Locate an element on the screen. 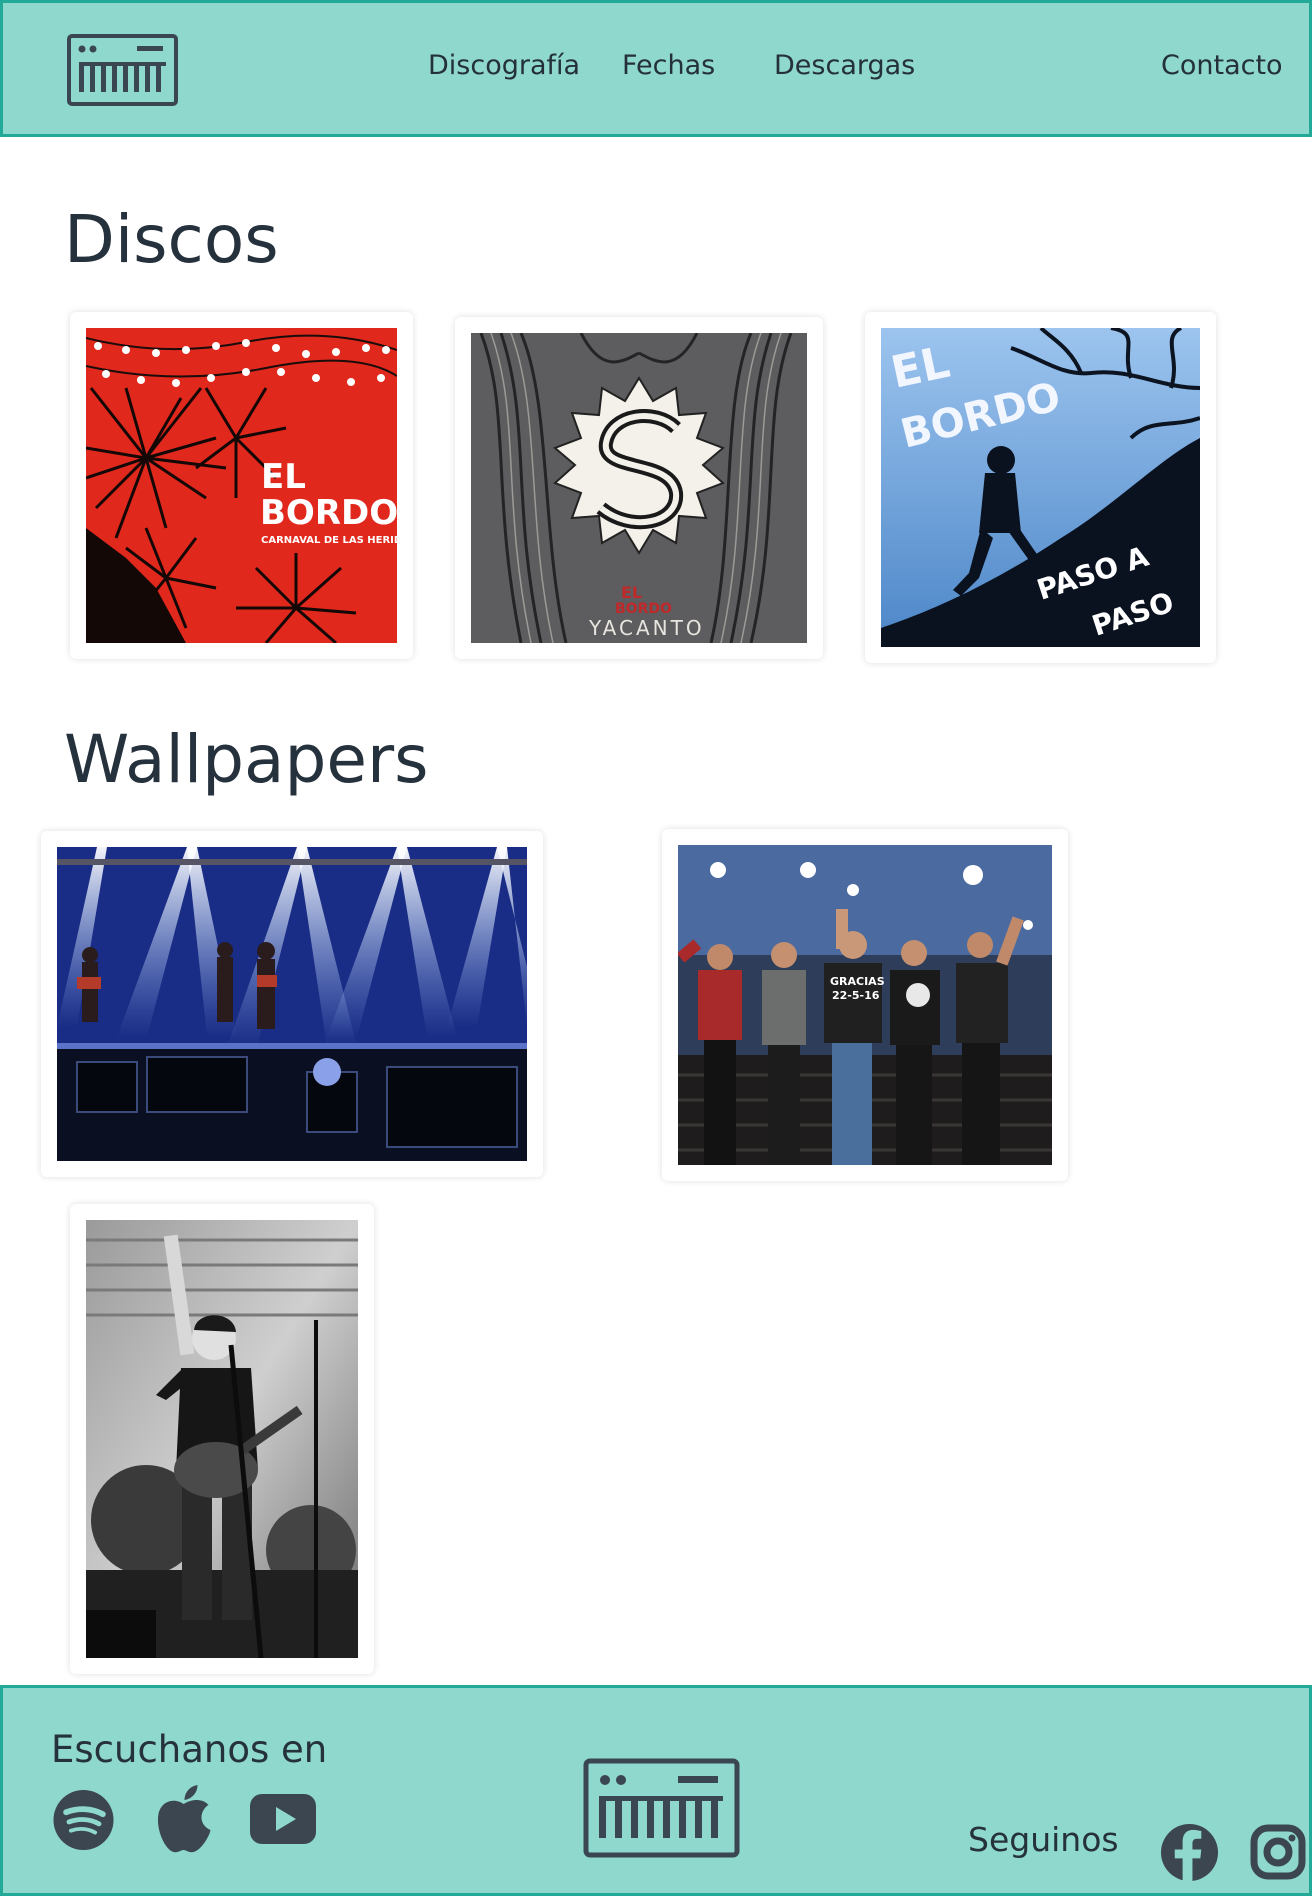 Image resolution: width=1312 pixels, height=1896 pixels. wallpaper-card-stage is located at coordinates (292, 1004).